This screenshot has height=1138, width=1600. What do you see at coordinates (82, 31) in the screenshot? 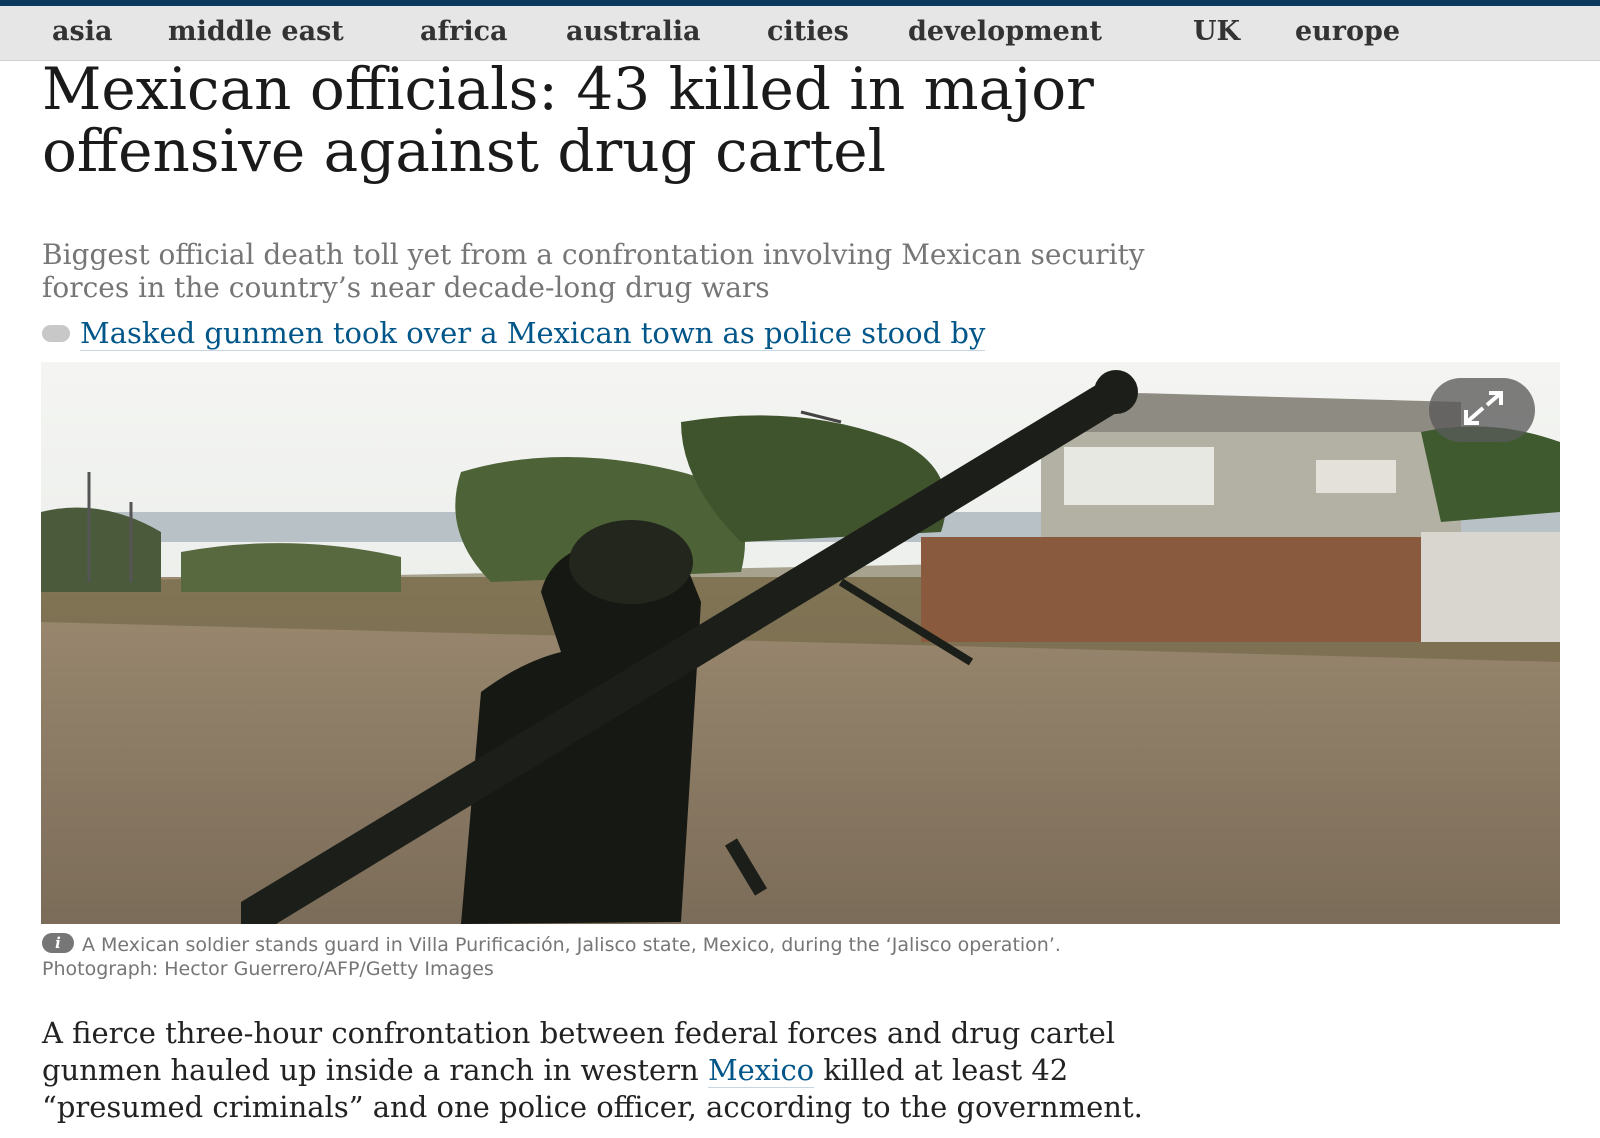
I see `nav-item-asia: asia` at bounding box center [82, 31].